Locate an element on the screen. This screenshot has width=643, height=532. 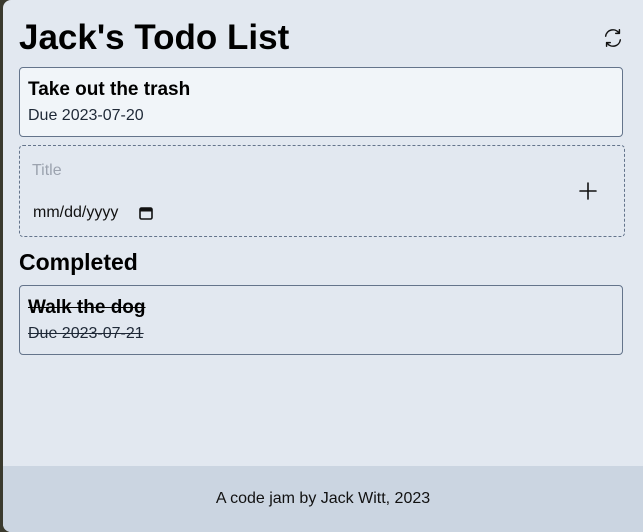
todo-title: Take out the trash is located at coordinates (109, 89).